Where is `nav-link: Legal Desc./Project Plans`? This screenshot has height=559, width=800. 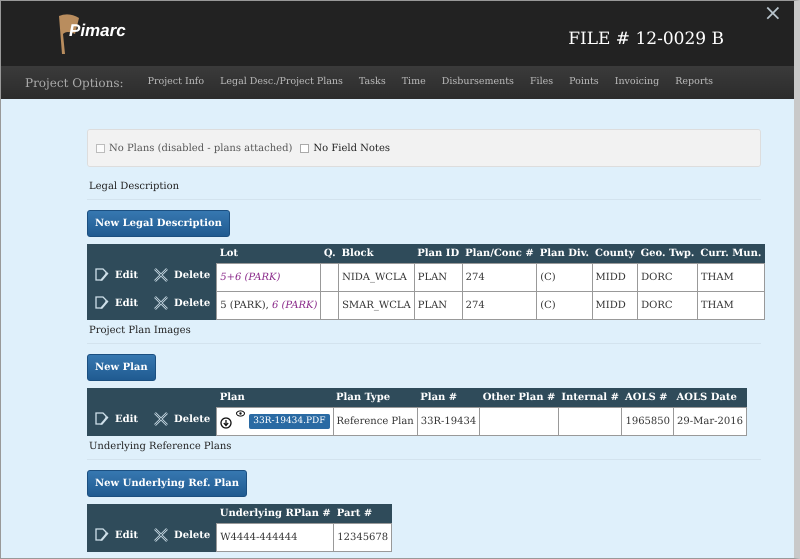 nav-link: Legal Desc./Project Plans is located at coordinates (281, 82).